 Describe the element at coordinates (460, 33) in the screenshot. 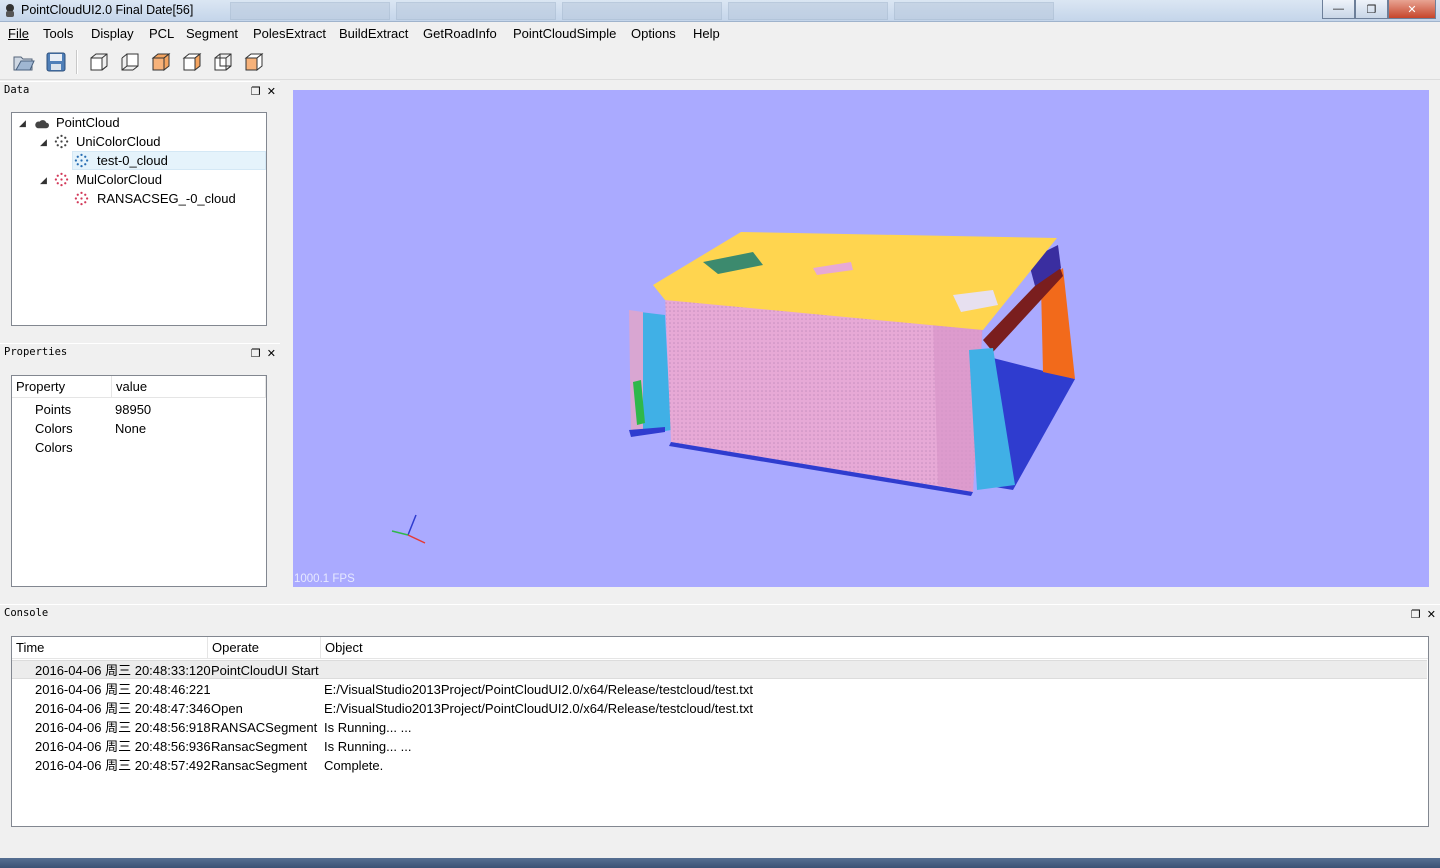

I see `menu-get-road-info: GetRoadInfo` at that location.